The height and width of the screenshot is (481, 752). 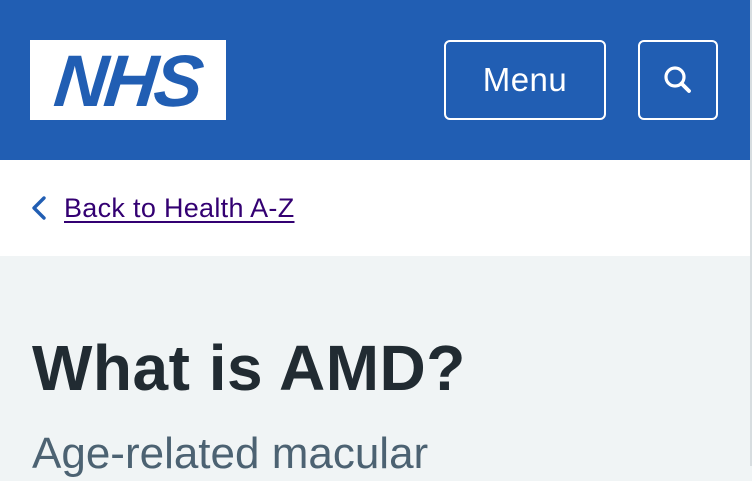 I want to click on page-title: What is AMD?, so click(x=249, y=368).